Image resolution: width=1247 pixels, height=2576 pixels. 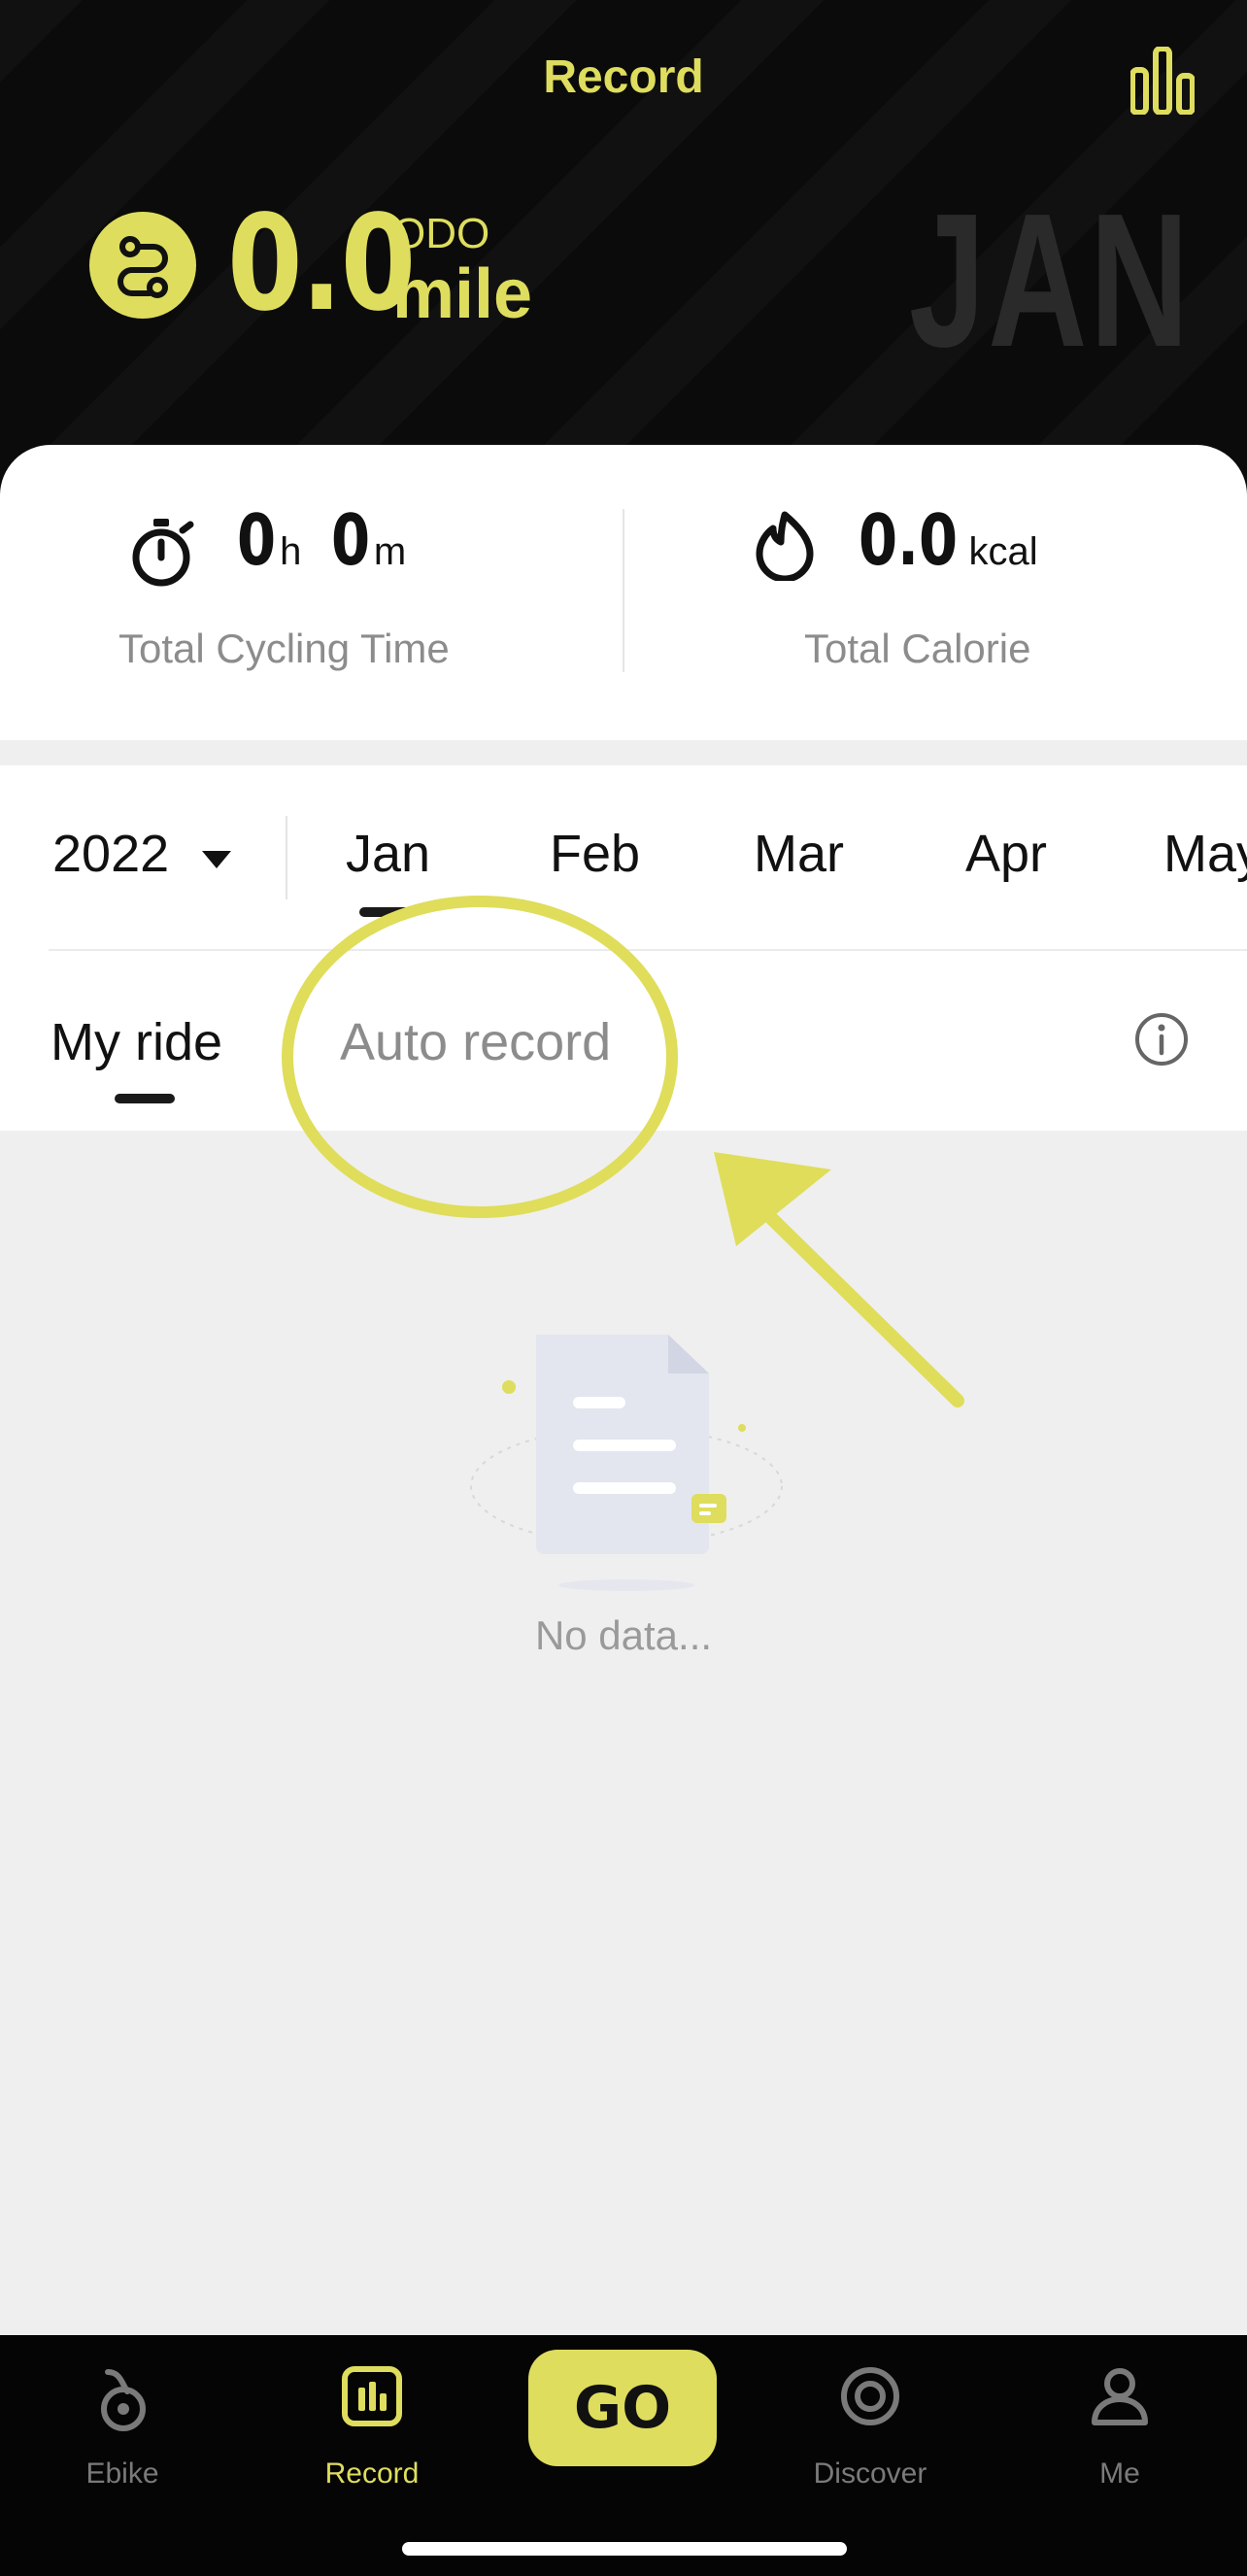 What do you see at coordinates (257, 540) in the screenshot?
I see `hours-value: 0` at bounding box center [257, 540].